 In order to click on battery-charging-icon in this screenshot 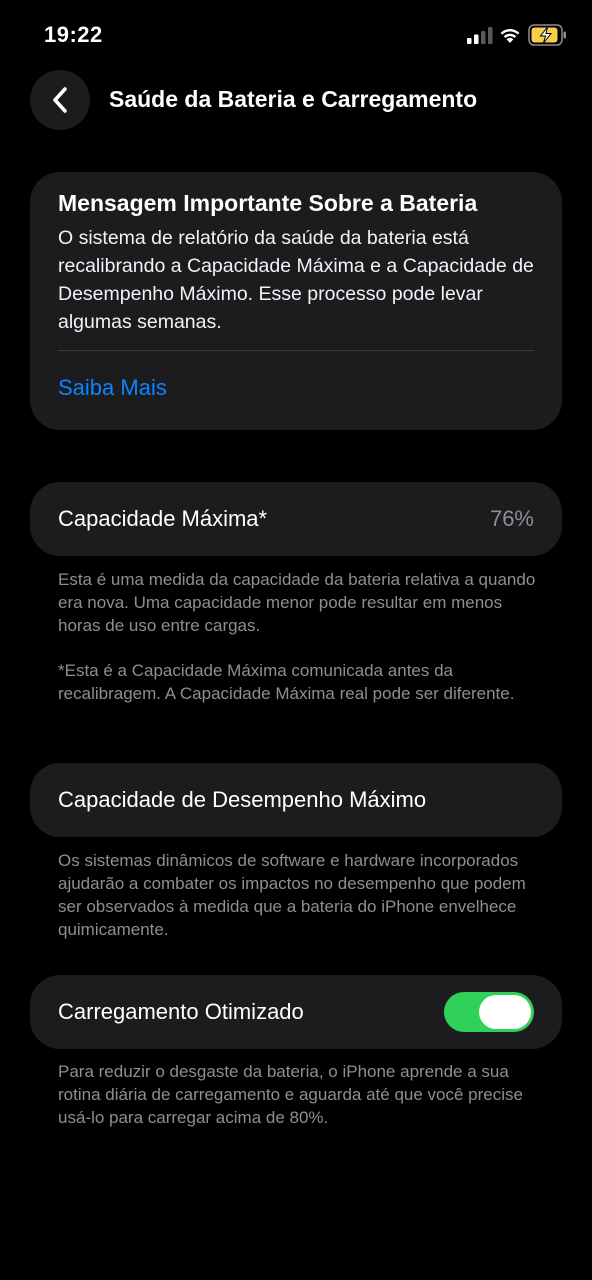, I will do `click(547, 35)`.